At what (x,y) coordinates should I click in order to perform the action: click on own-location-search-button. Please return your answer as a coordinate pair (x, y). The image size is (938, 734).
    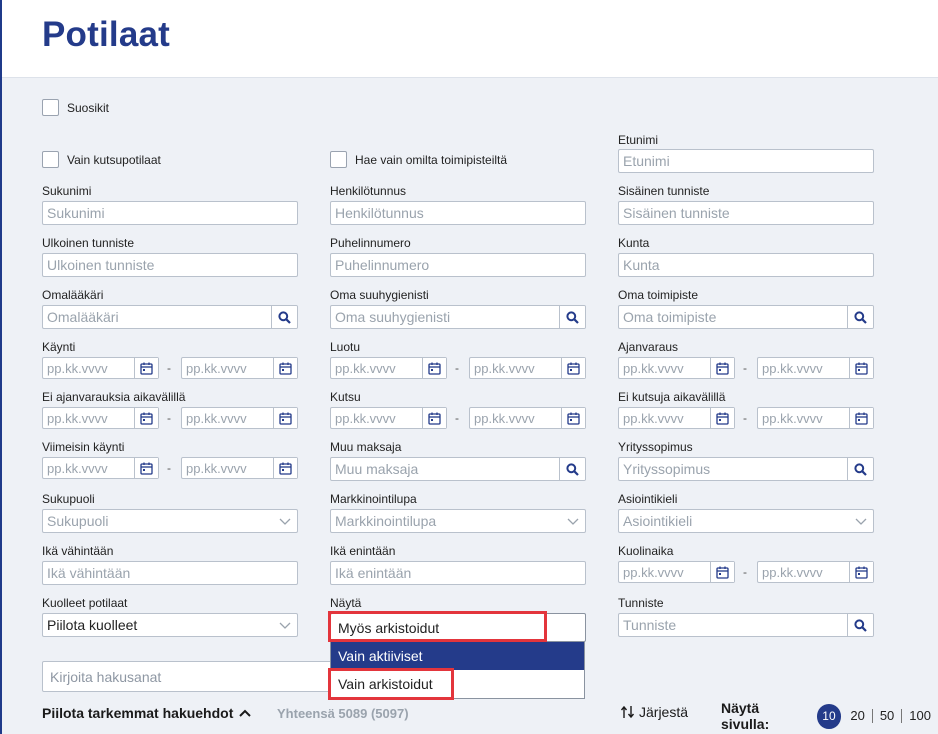
    Looking at the image, I should click on (860, 317).